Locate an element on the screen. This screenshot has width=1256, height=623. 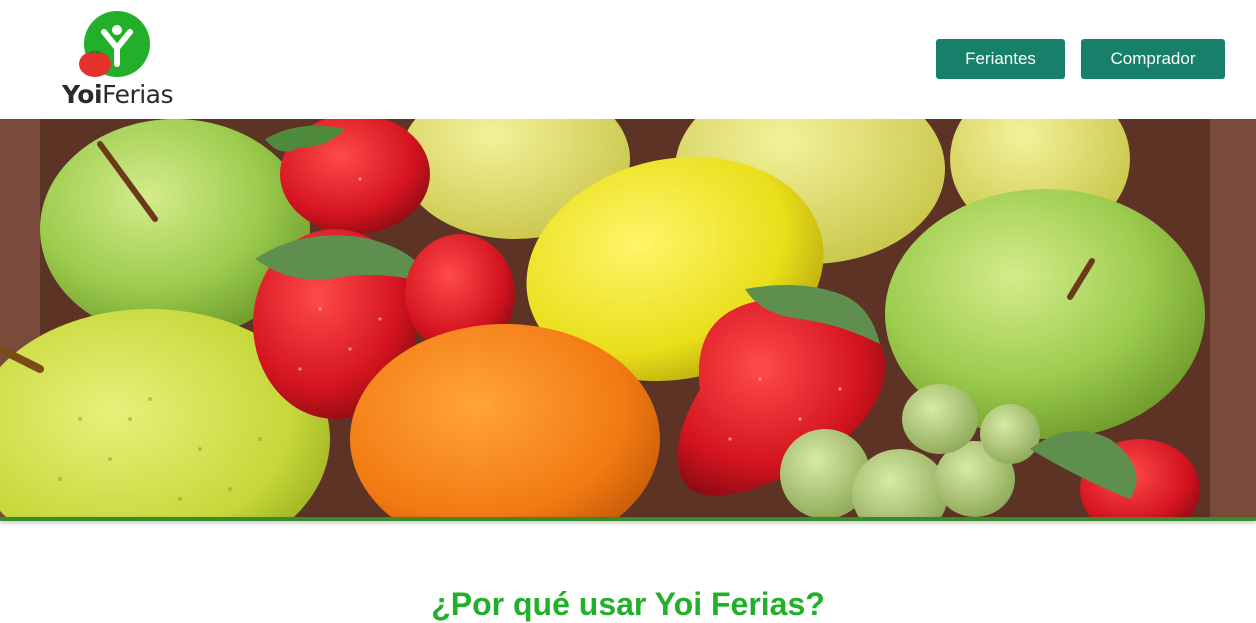
hero-accent-bar is located at coordinates (628, 519).